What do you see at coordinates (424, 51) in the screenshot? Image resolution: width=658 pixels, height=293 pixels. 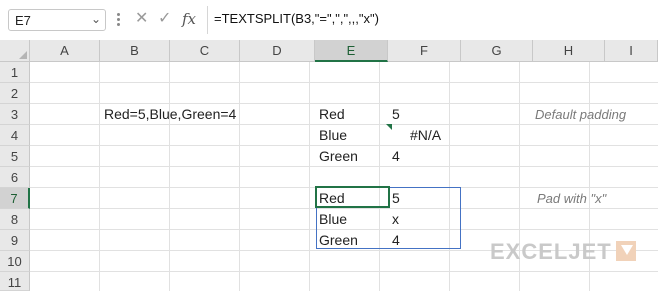 I see `column-header-f: F` at bounding box center [424, 51].